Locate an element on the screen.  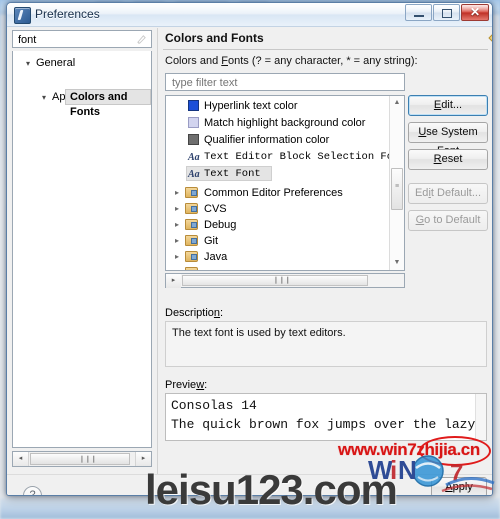
filter-input-box is located at coordinates (285, 82).